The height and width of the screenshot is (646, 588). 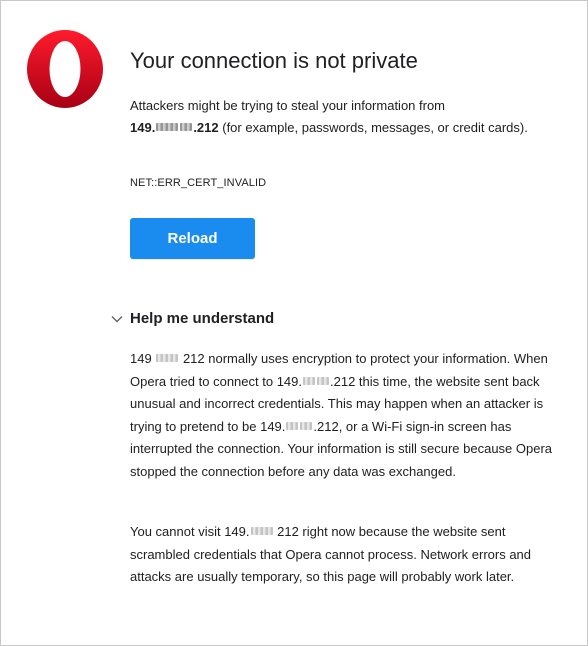 I want to click on para-text: You cannot visit 149., so click(x=190, y=531).